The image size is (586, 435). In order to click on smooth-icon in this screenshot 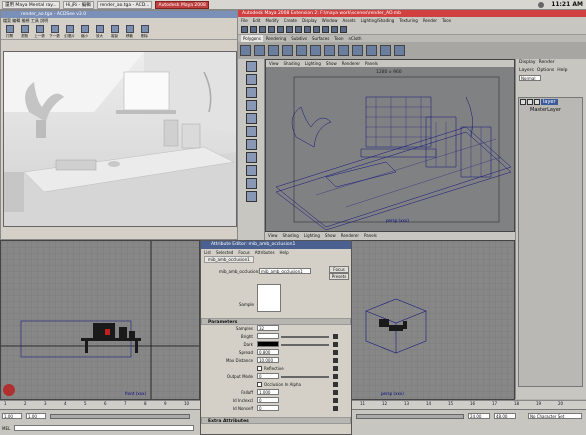, I will do `click(399, 50)`.